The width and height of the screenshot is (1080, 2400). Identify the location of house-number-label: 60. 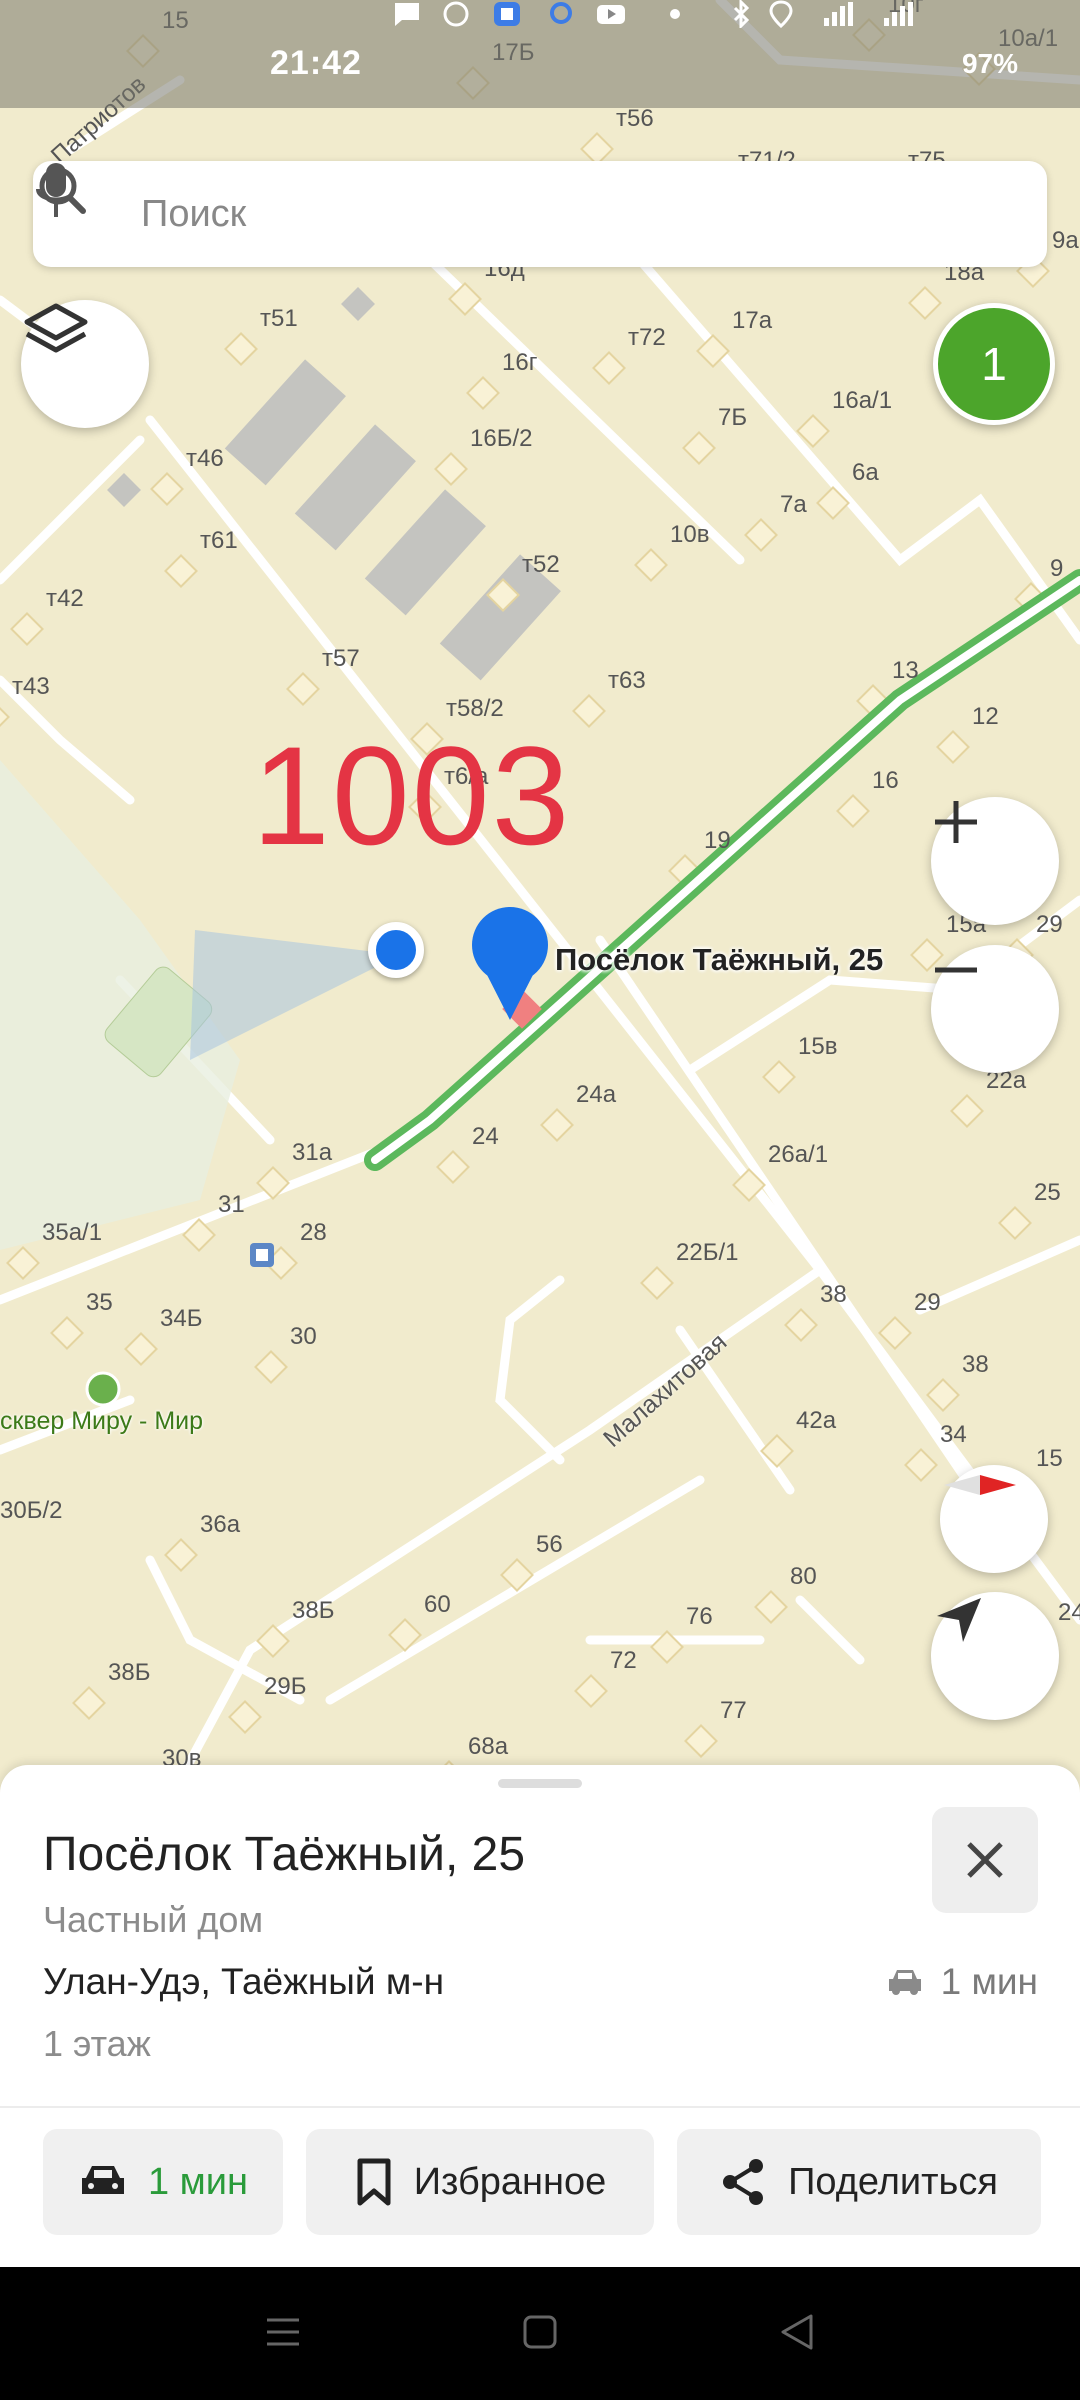
(437, 1604).